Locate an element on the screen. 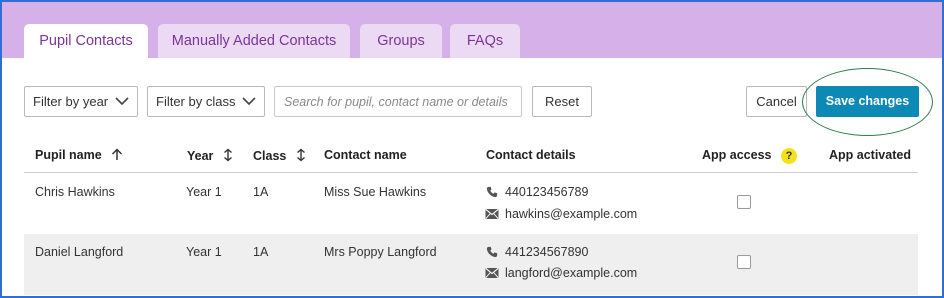  email-address: langford@example.com is located at coordinates (571, 273).